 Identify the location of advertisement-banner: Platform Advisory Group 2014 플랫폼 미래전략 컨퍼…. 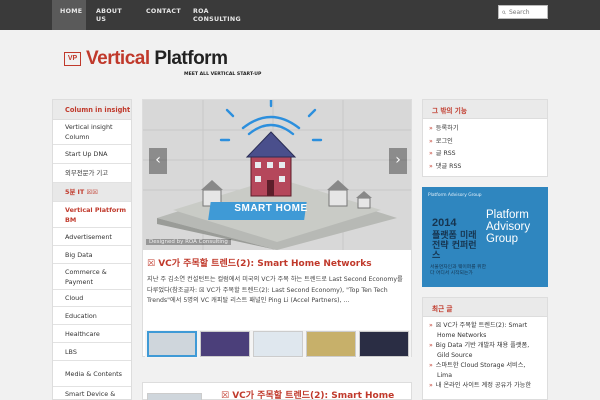
(485, 237).